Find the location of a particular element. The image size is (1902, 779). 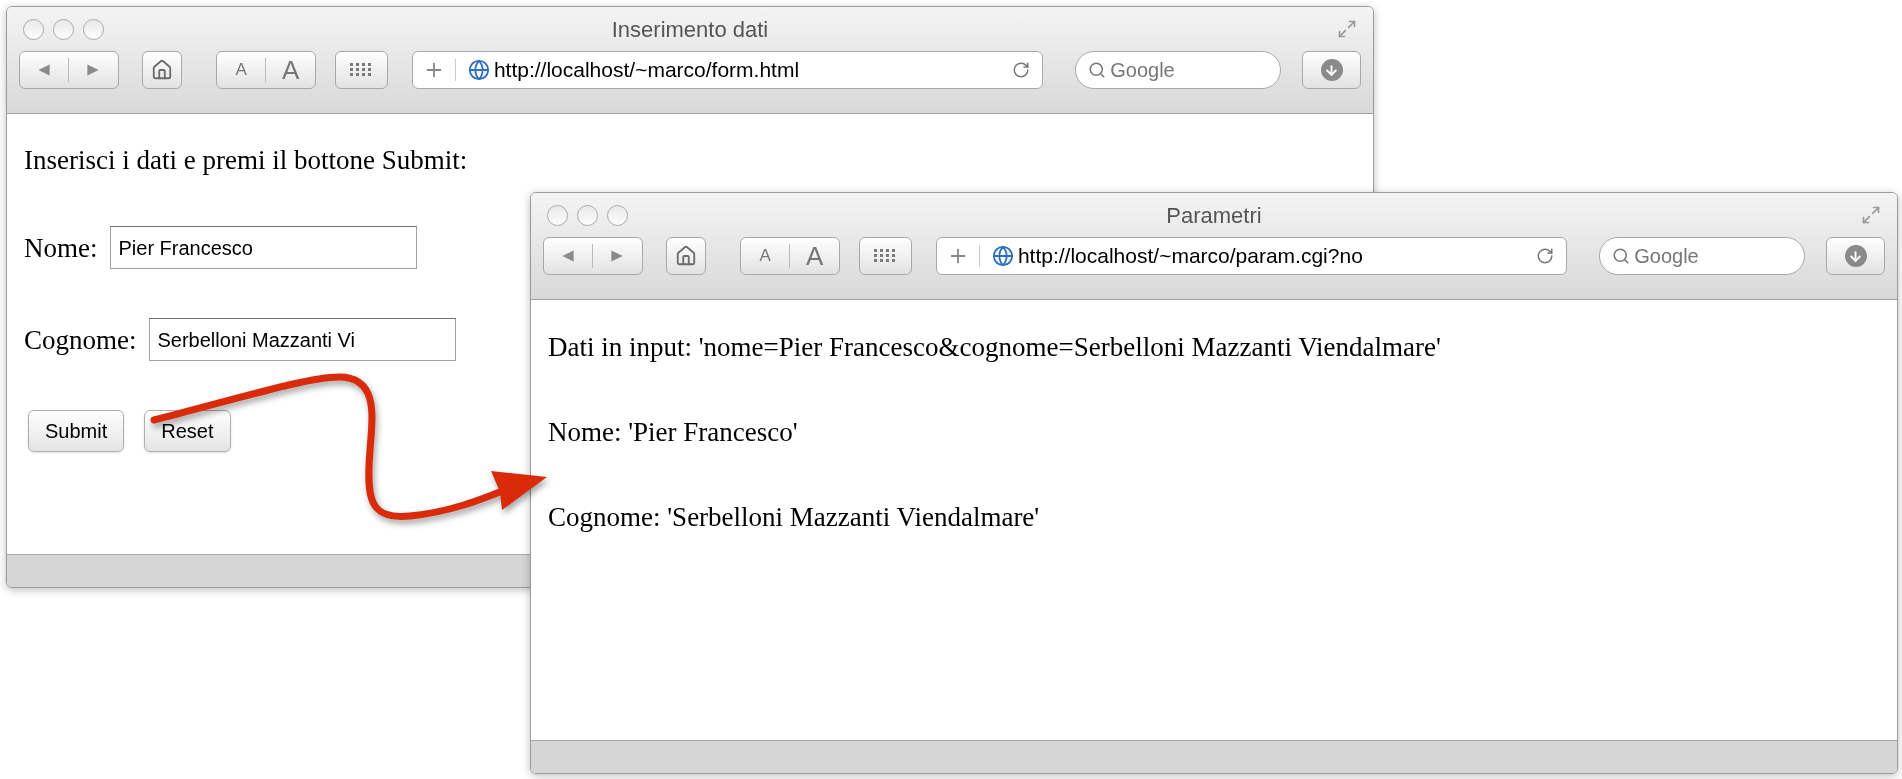

address-bar: http://localhost/~marco/param.cgi?no is located at coordinates (1251, 256).